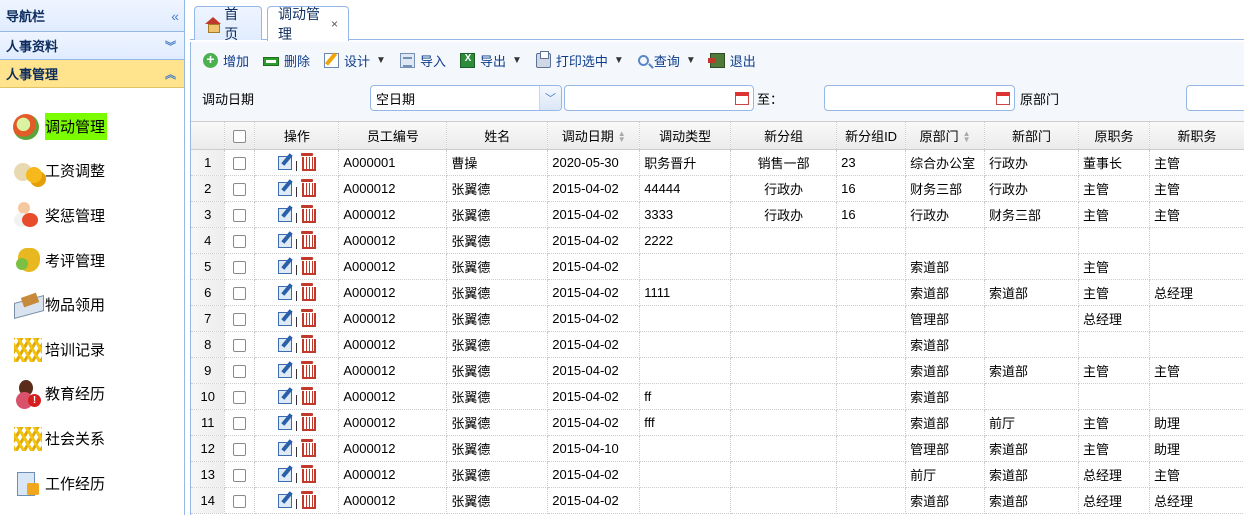  I want to click on end-date-input, so click(919, 98).